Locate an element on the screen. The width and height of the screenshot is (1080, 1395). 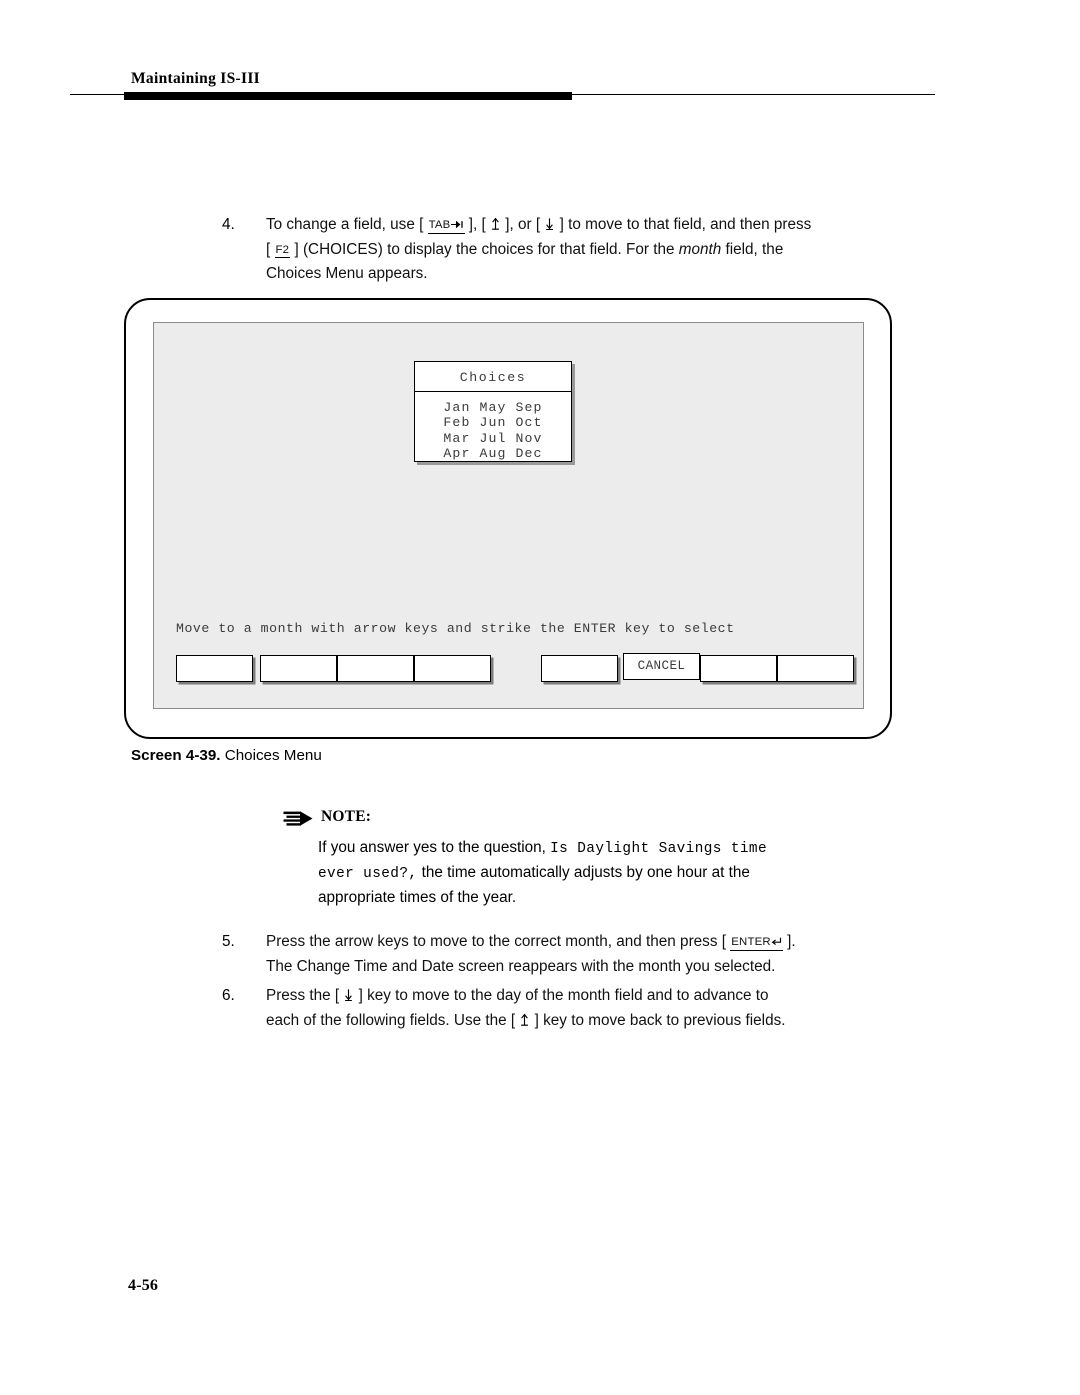
note-header: NOTE: is located at coordinates (588, 819).